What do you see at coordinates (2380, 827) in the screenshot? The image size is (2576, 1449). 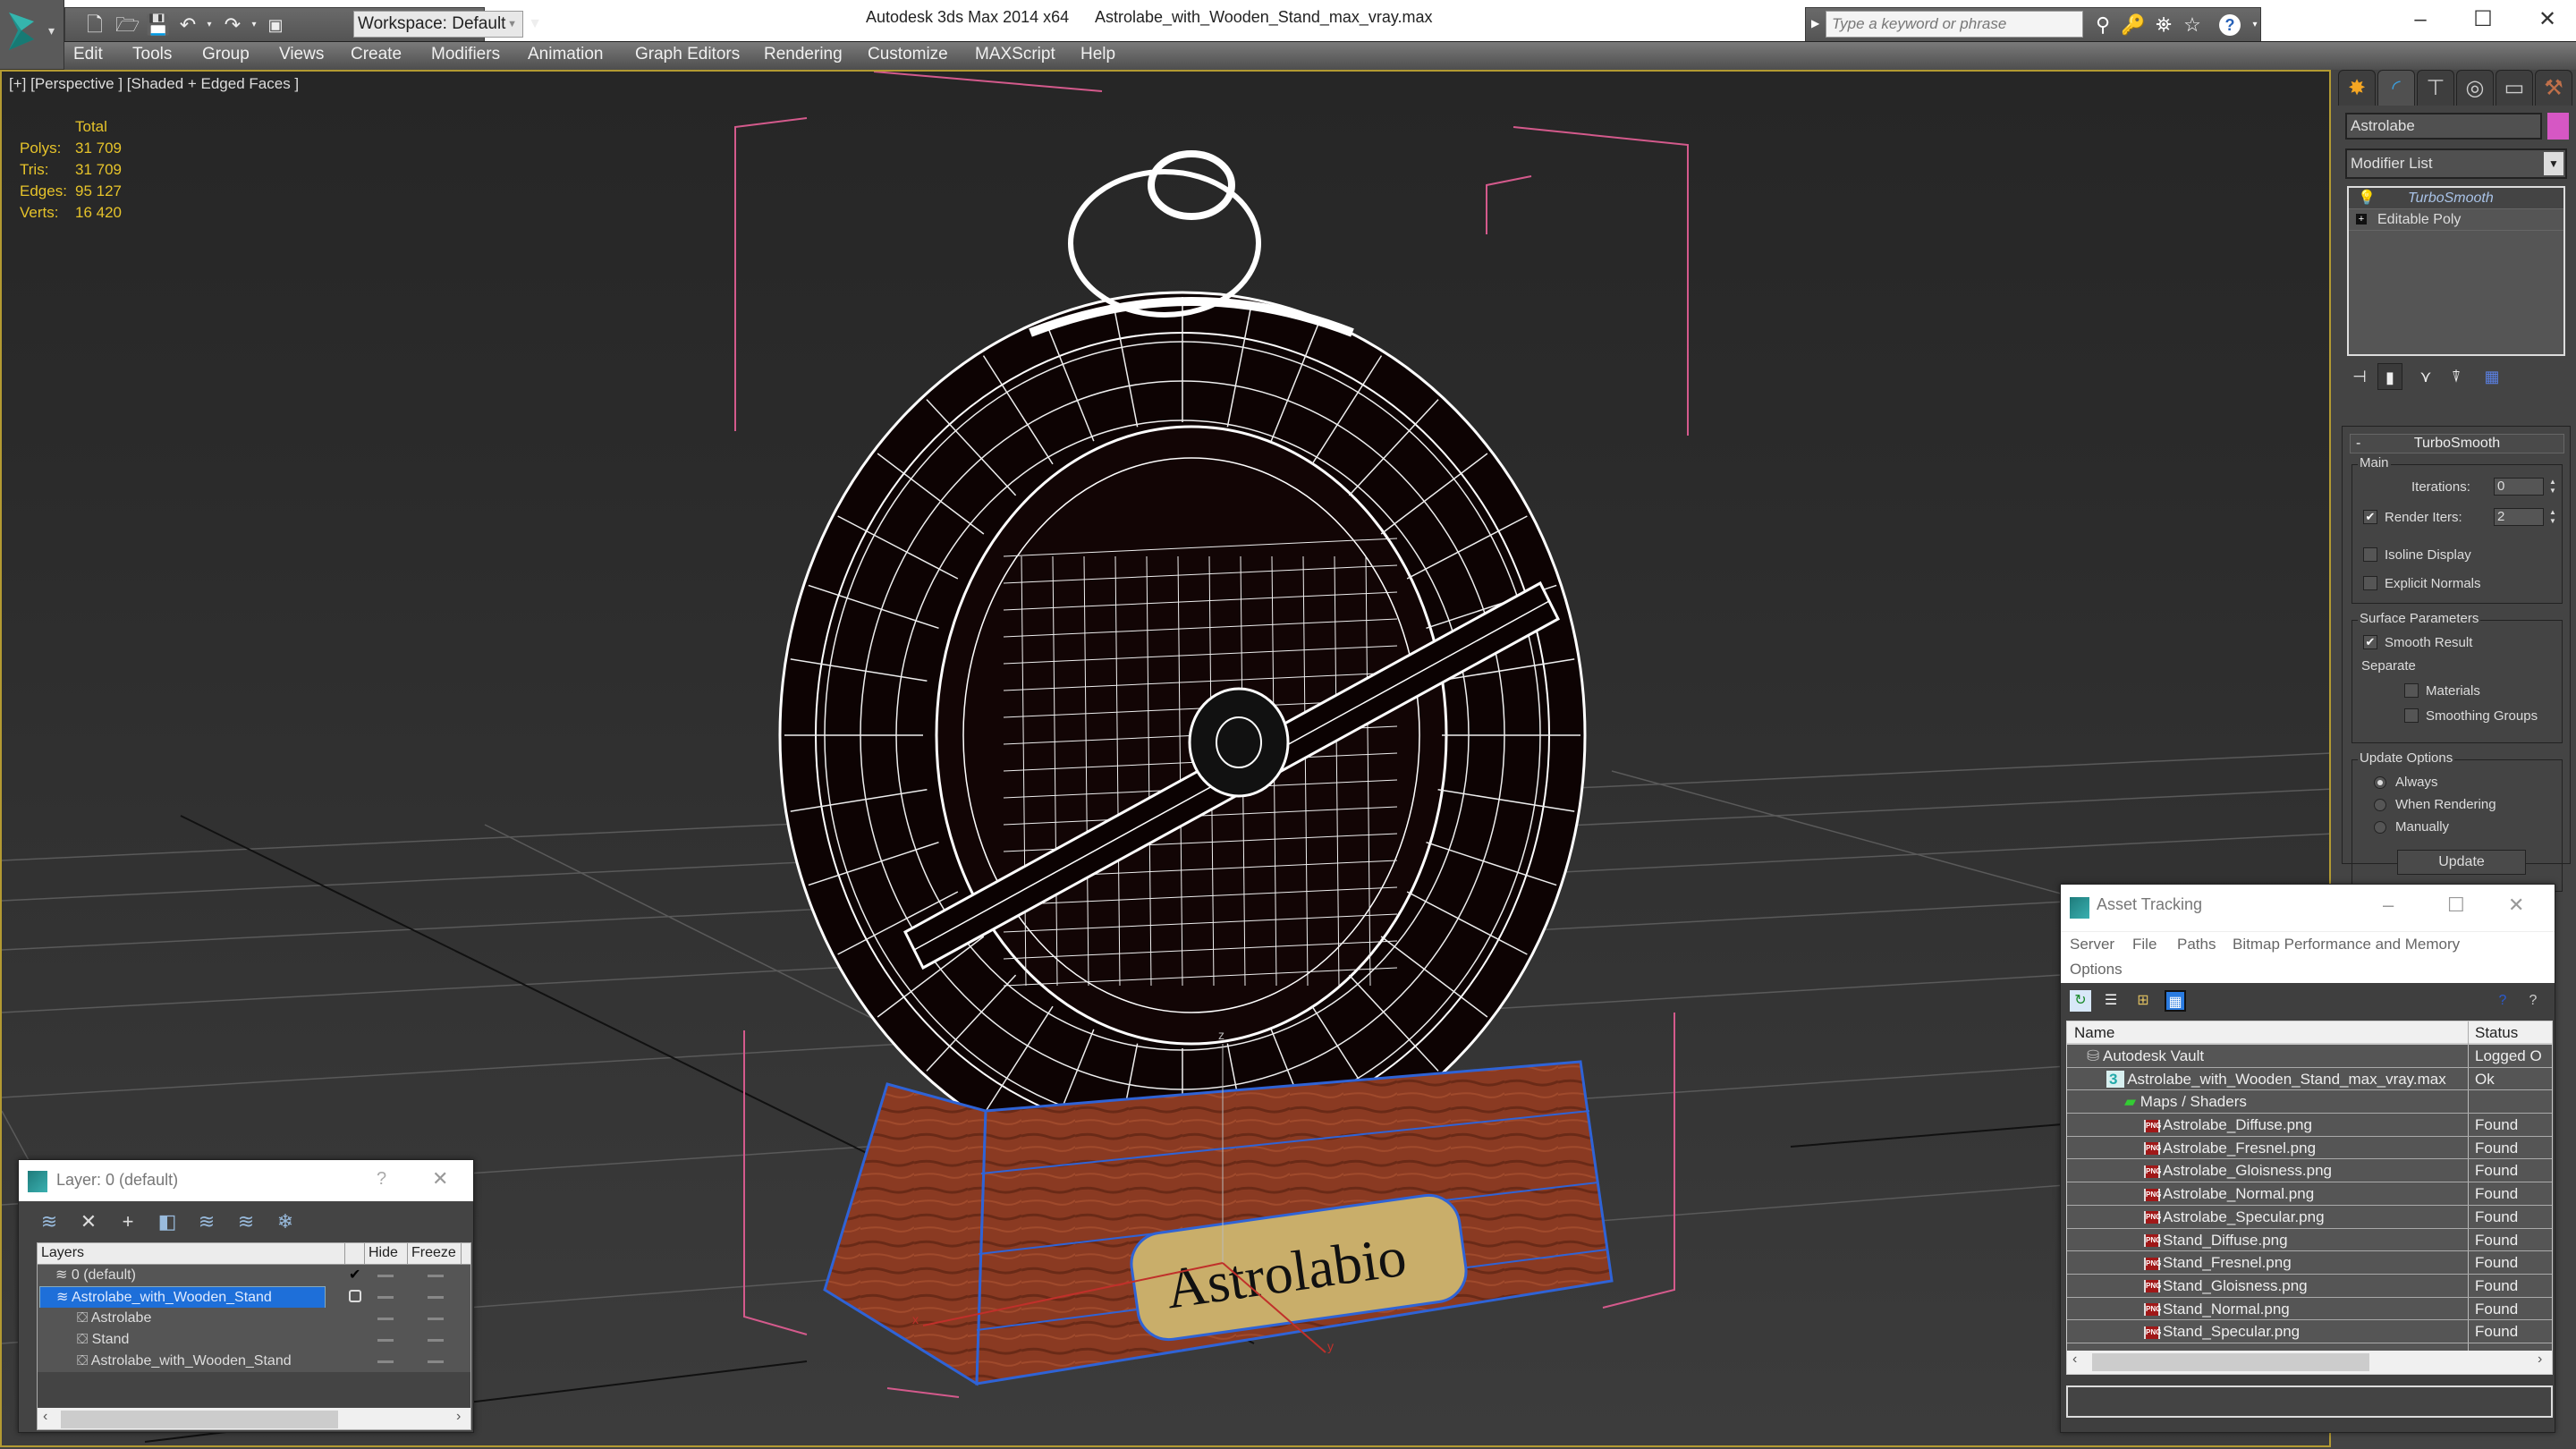 I see `manually-radio` at bounding box center [2380, 827].